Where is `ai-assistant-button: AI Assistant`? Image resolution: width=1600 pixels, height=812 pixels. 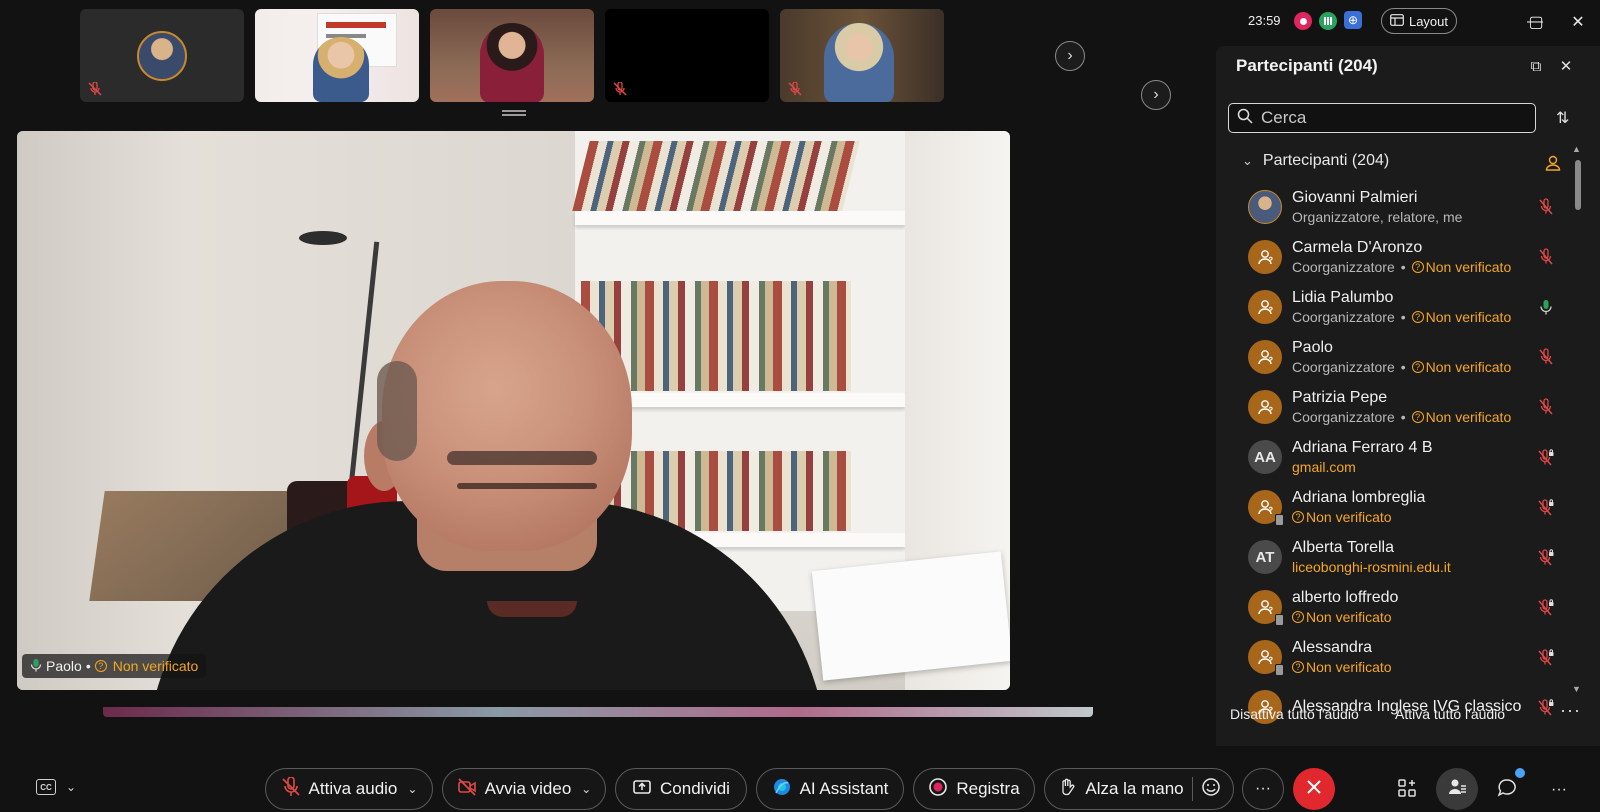 ai-assistant-button: AI Assistant is located at coordinates (830, 789).